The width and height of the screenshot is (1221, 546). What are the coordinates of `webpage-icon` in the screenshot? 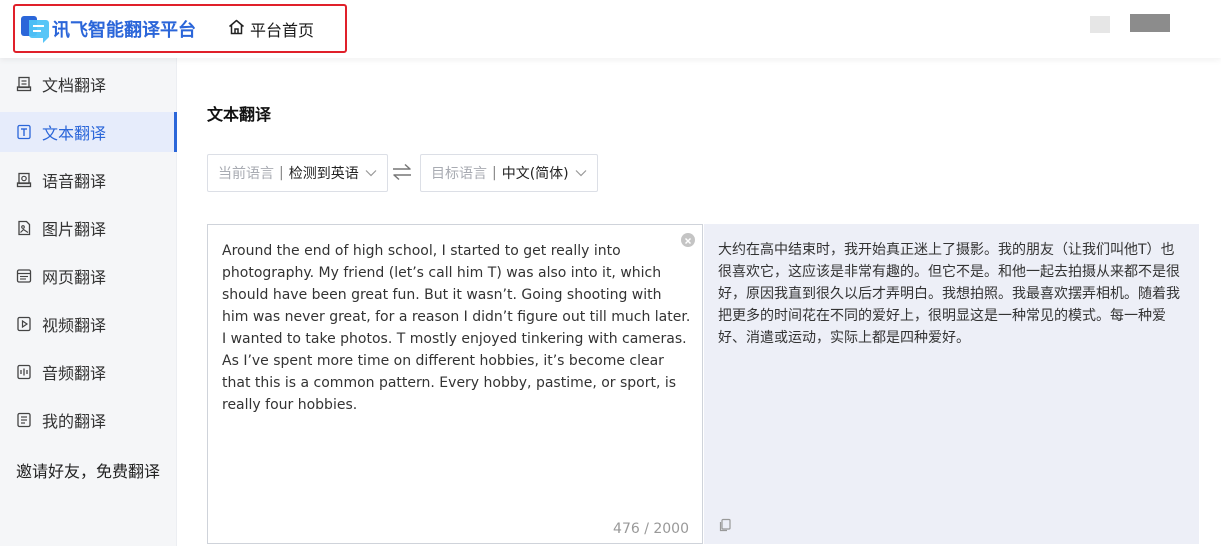 It's located at (24, 276).